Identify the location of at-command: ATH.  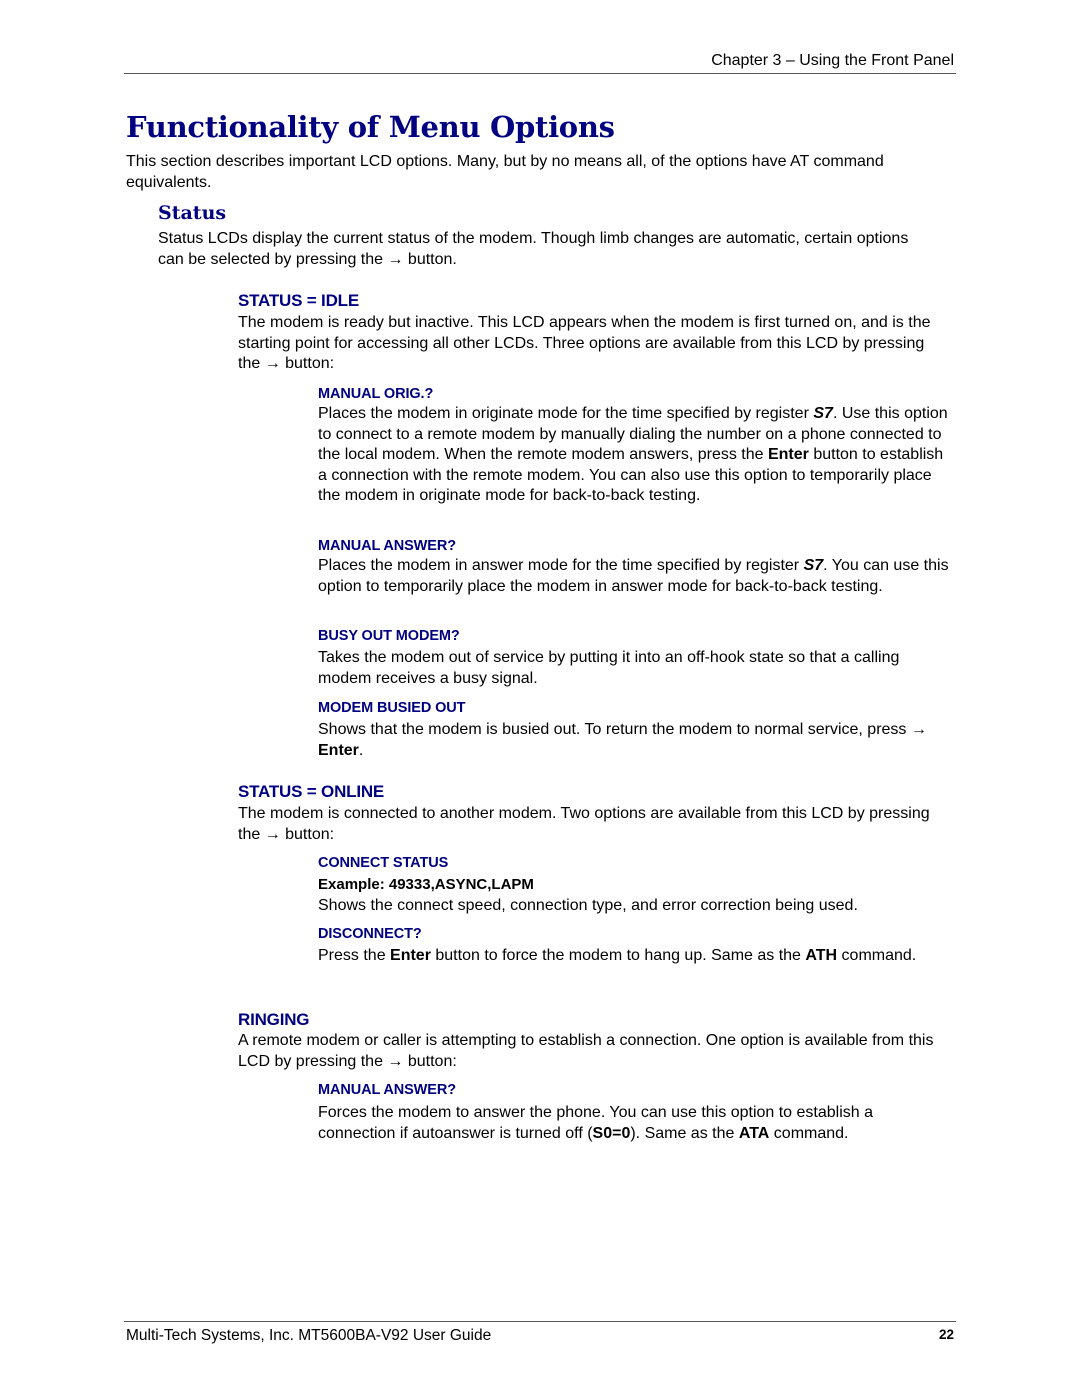
(821, 955).